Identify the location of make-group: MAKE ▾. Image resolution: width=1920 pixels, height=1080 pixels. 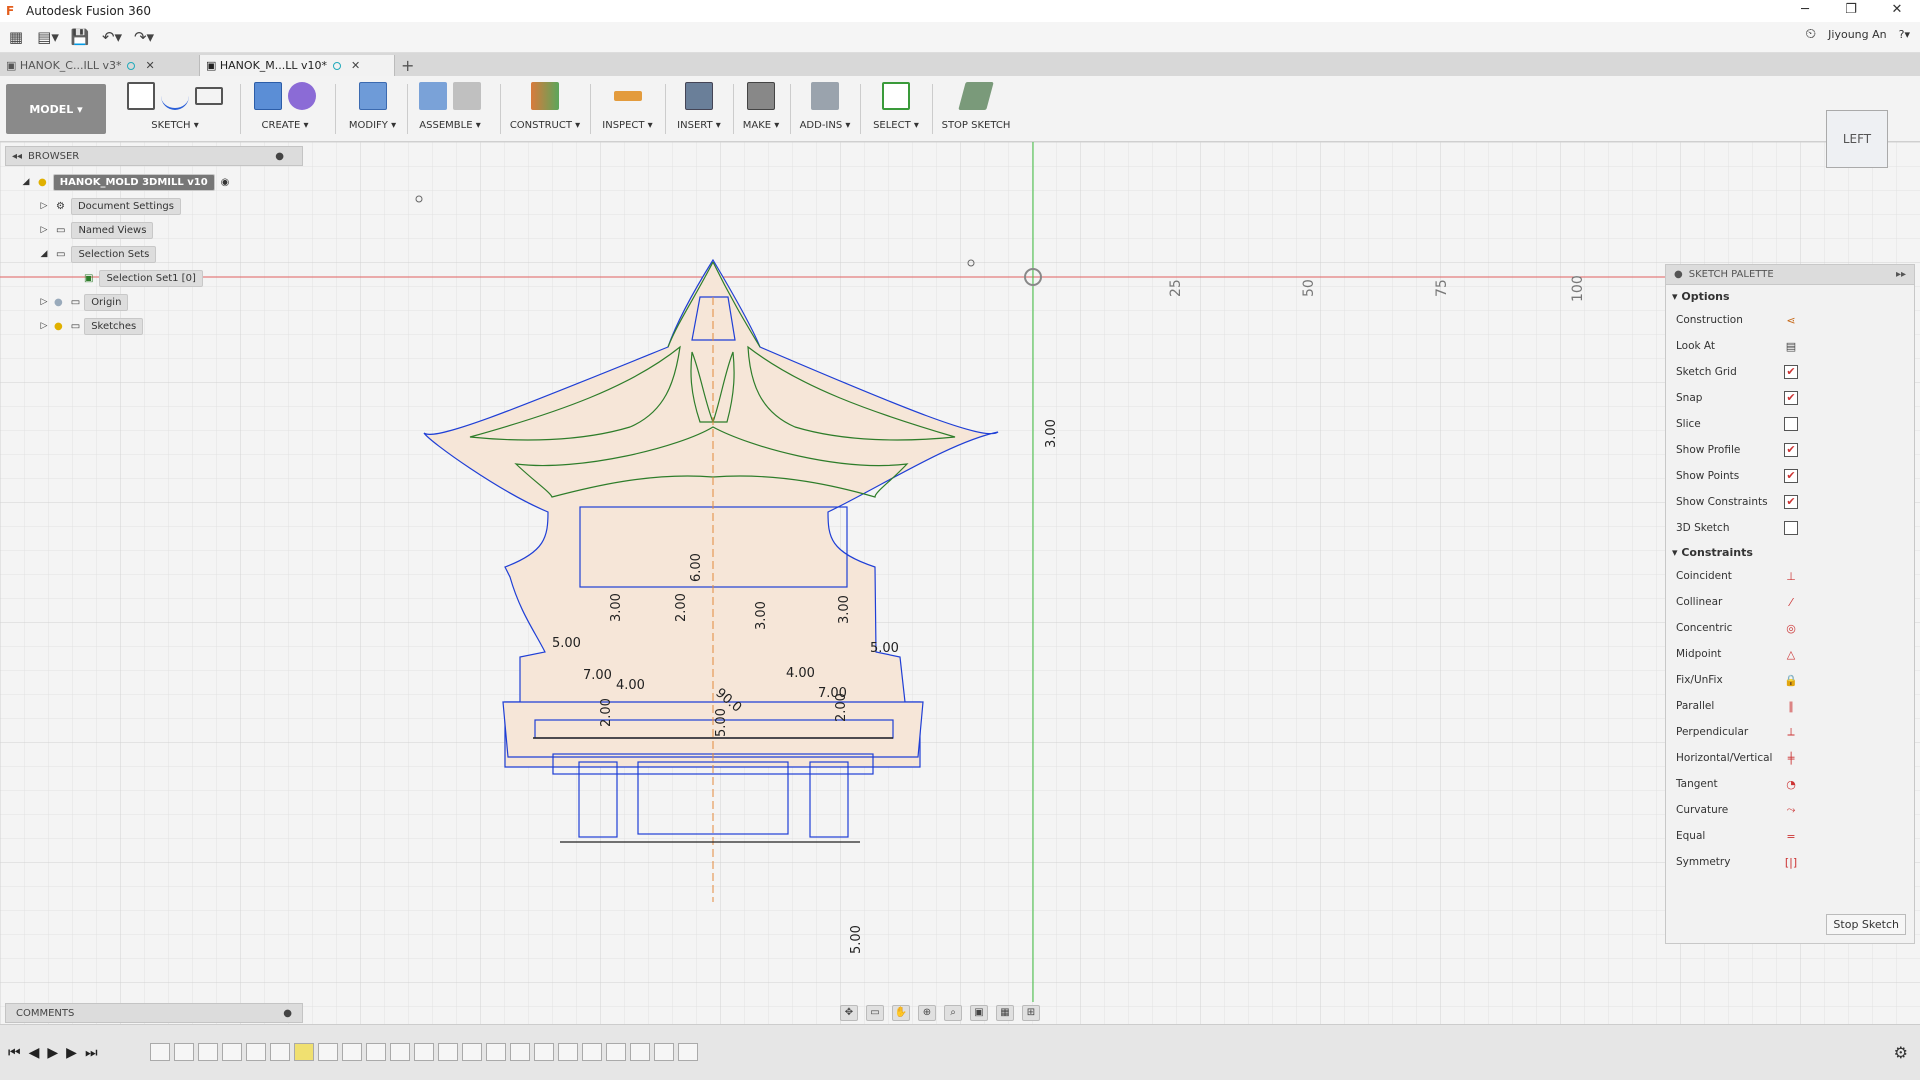
(761, 110).